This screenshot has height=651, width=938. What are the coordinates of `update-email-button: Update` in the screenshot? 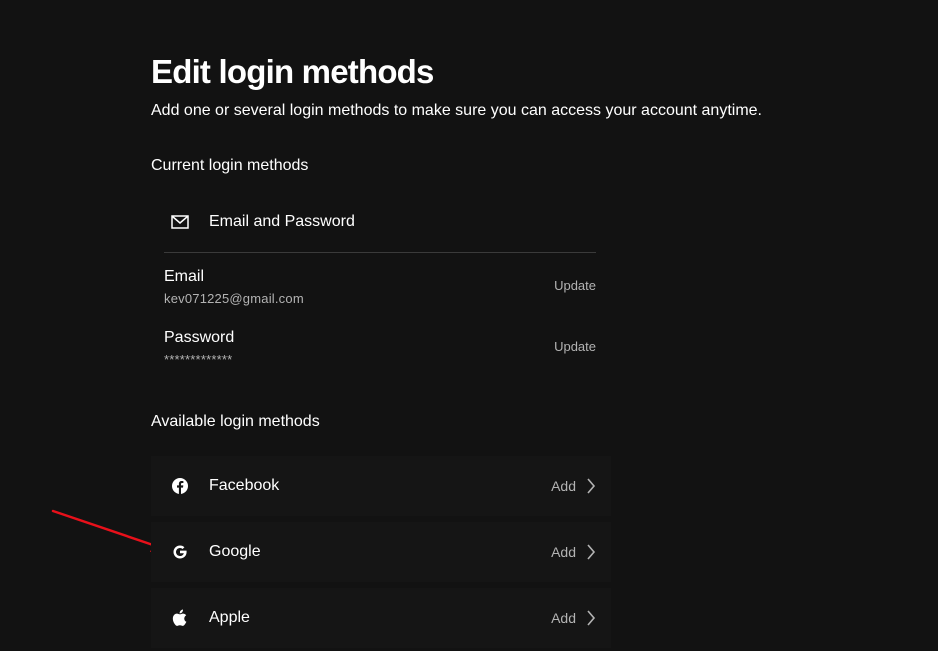 It's located at (575, 286).